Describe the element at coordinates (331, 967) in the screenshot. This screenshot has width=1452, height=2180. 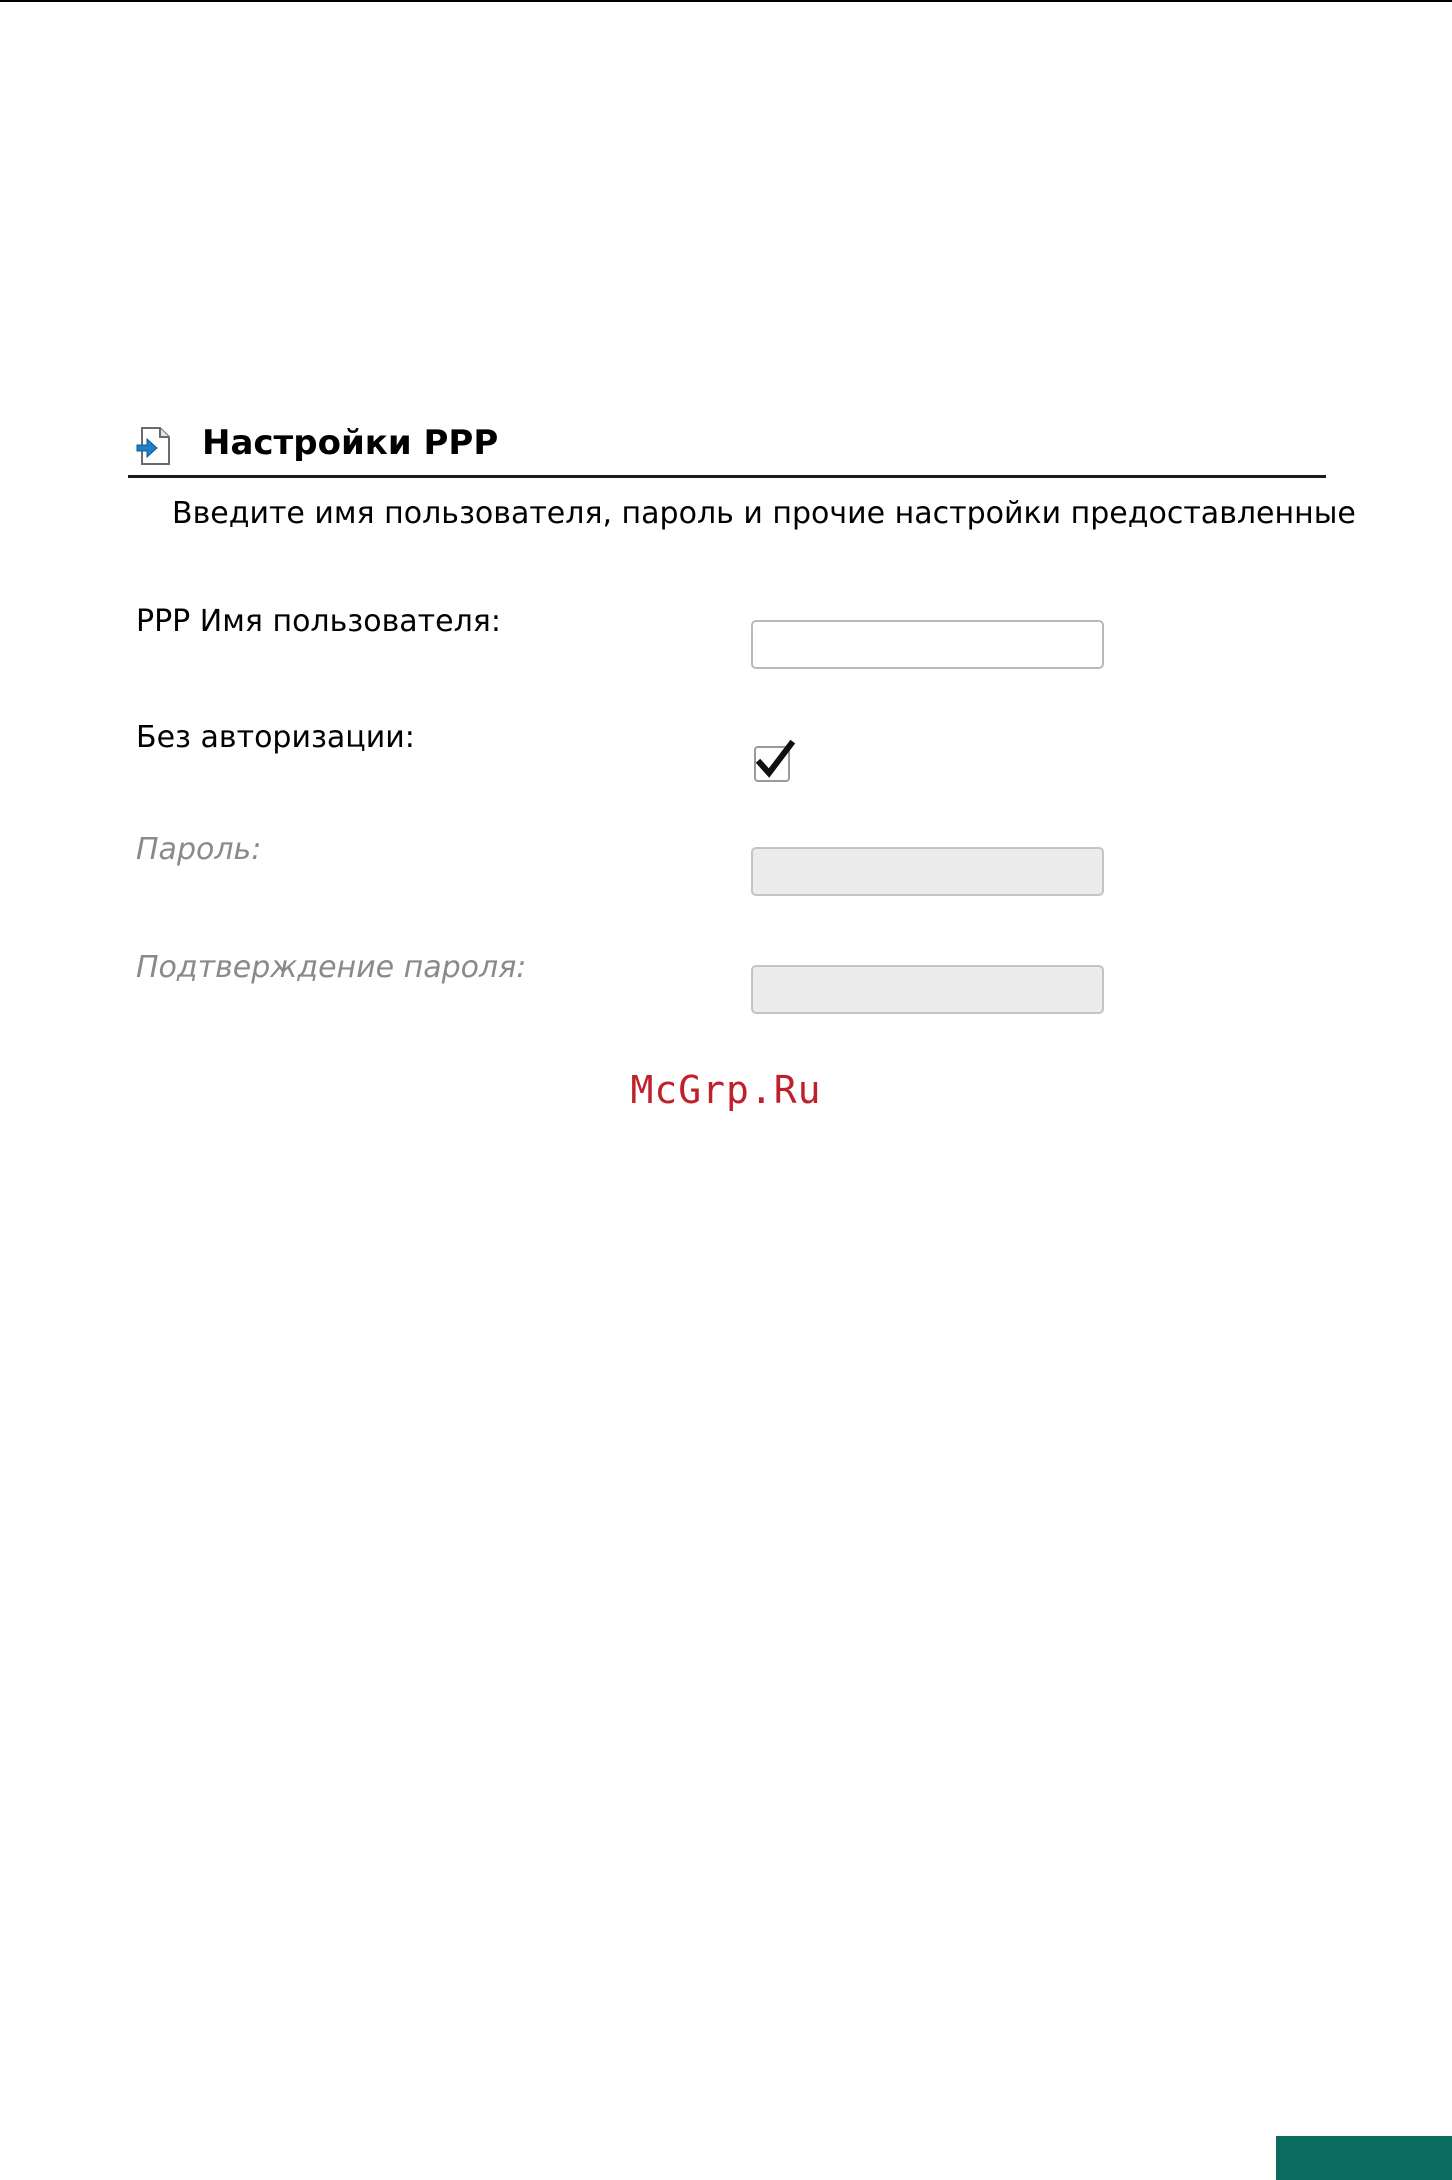
I see `password-confirm-label: Подтверждение пароля:` at that location.